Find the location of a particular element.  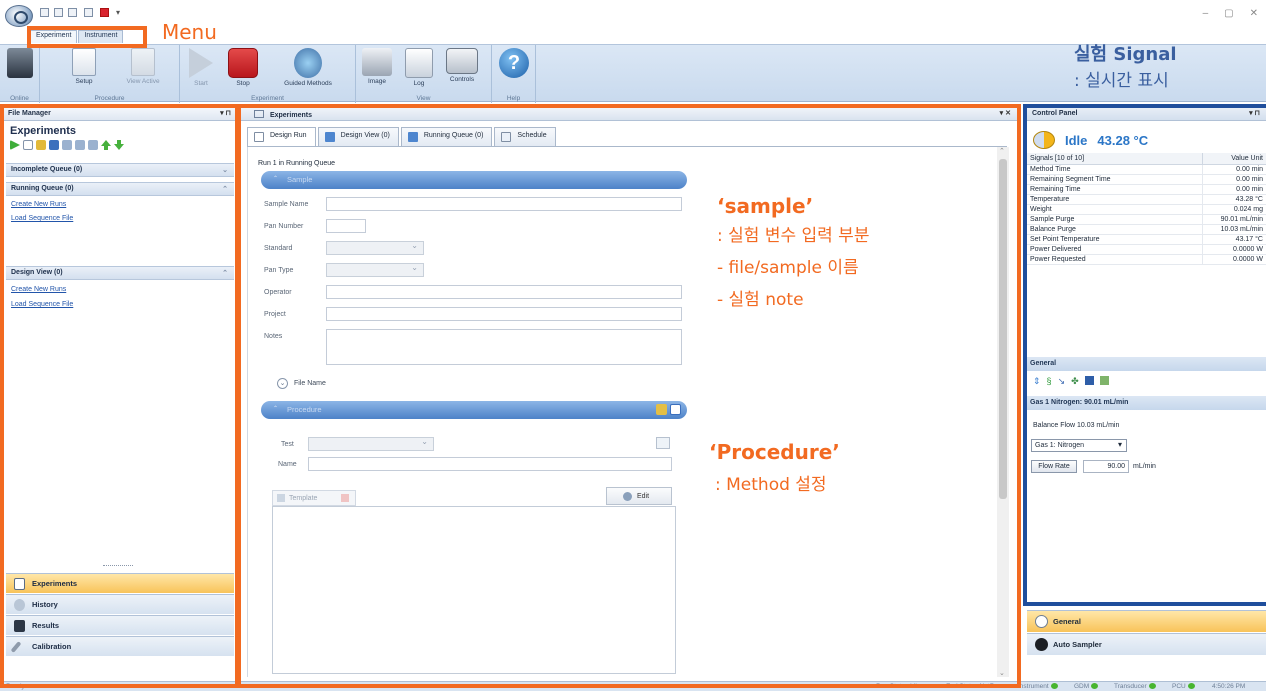

stop-icon is located at coordinates (104, 12).